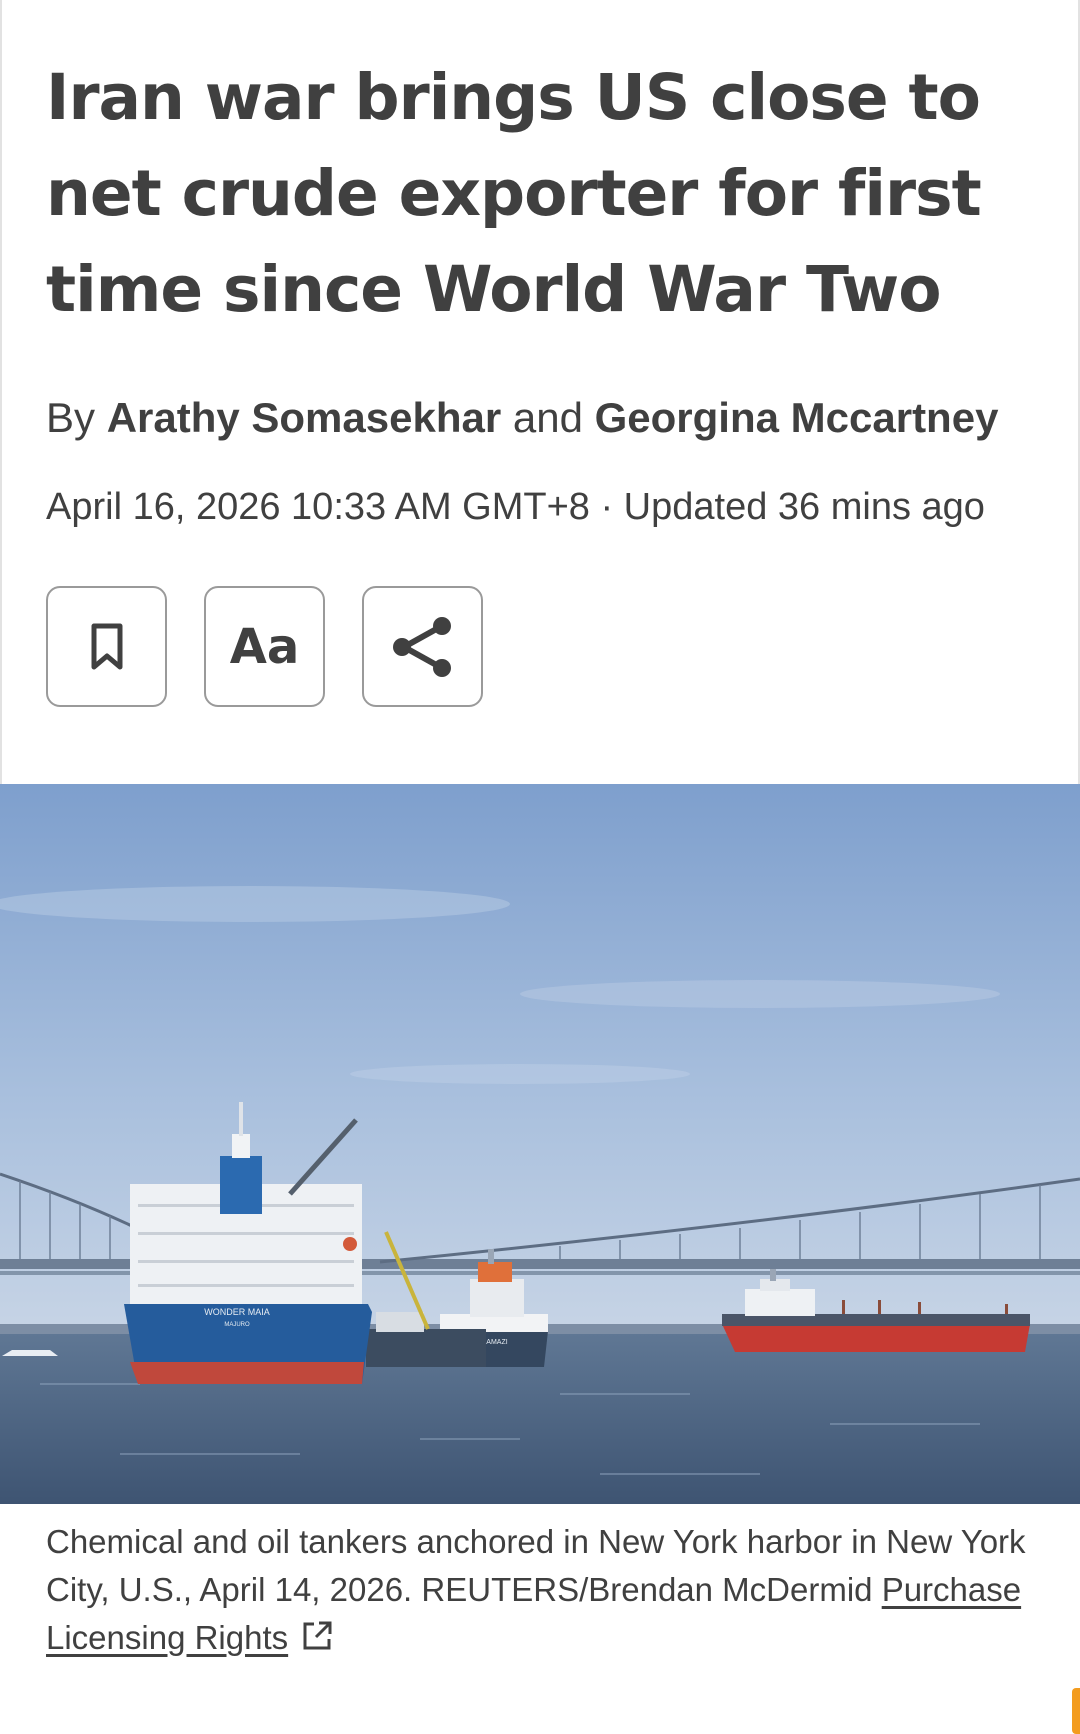 The image size is (1080, 1734). Describe the element at coordinates (1, 392) in the screenshot. I see `page-left-border` at that location.